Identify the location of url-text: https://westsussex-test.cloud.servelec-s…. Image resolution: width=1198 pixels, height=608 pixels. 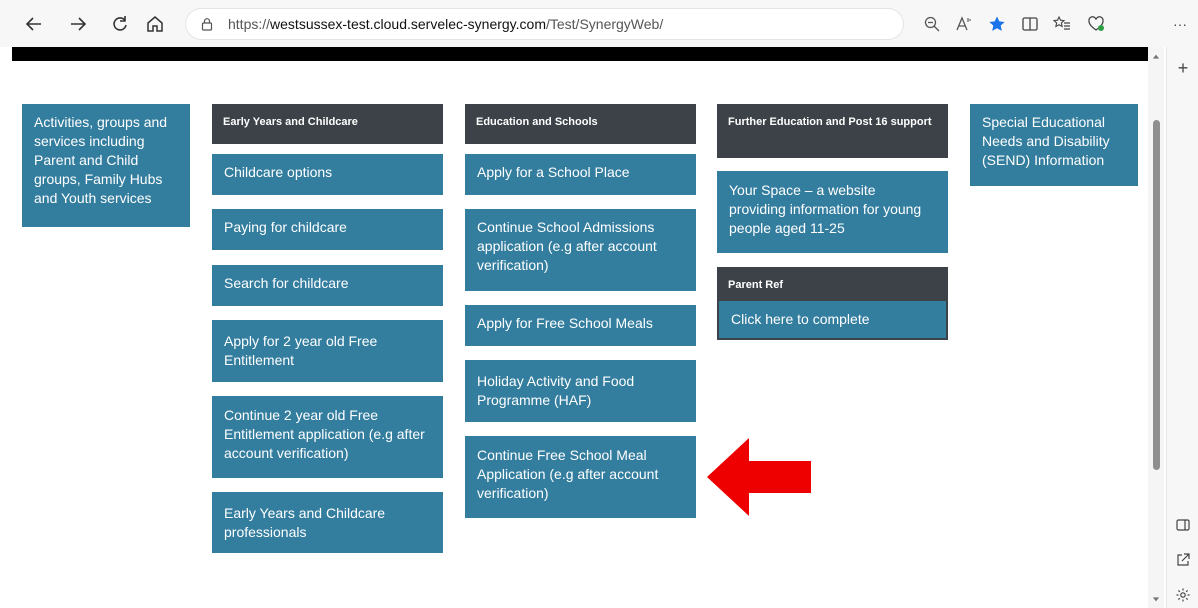
(446, 24).